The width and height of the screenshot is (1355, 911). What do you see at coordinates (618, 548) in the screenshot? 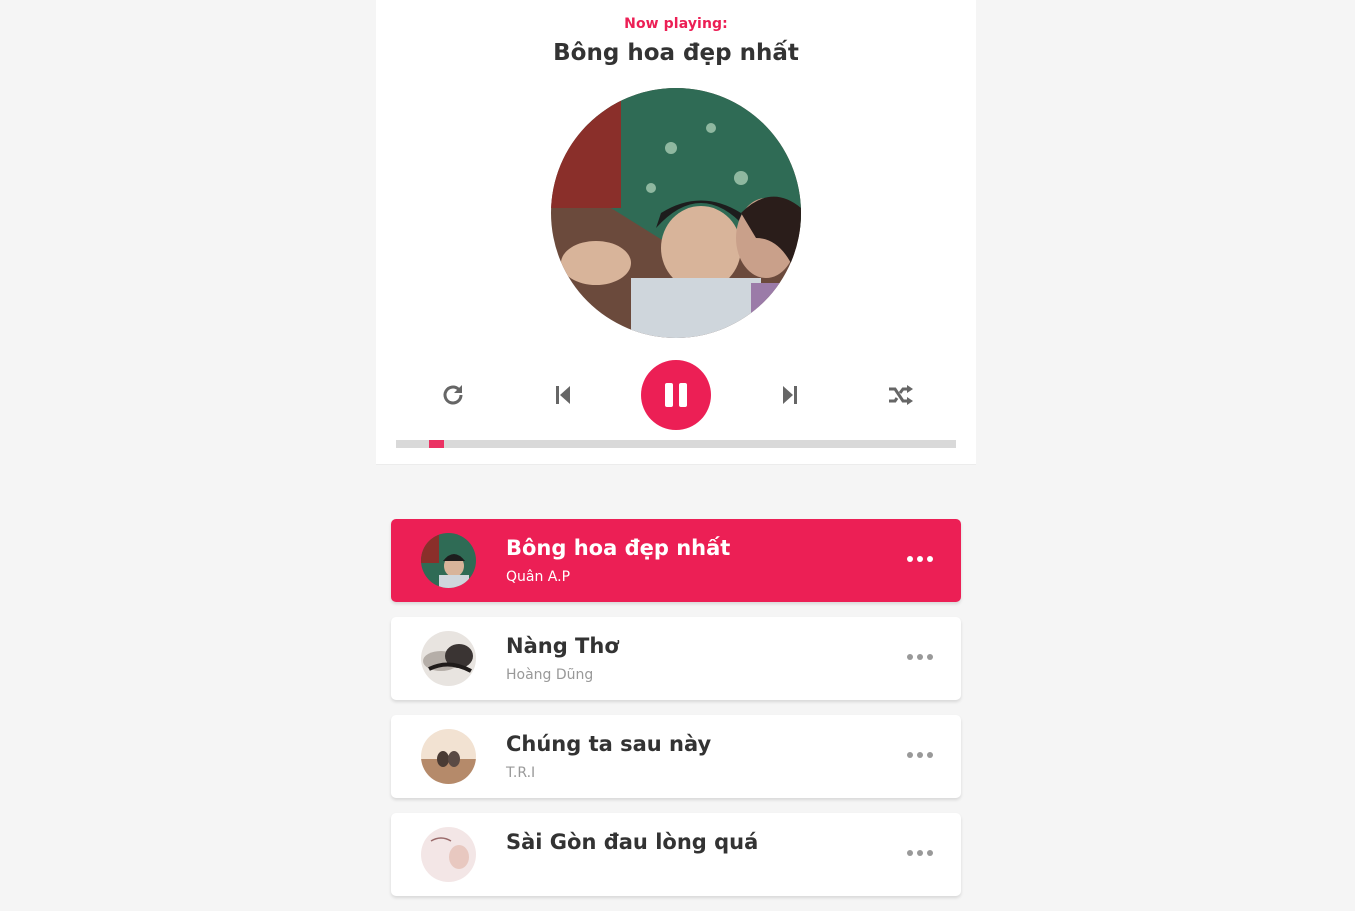
I see `song-title: Bông hoa đẹp nhất` at bounding box center [618, 548].